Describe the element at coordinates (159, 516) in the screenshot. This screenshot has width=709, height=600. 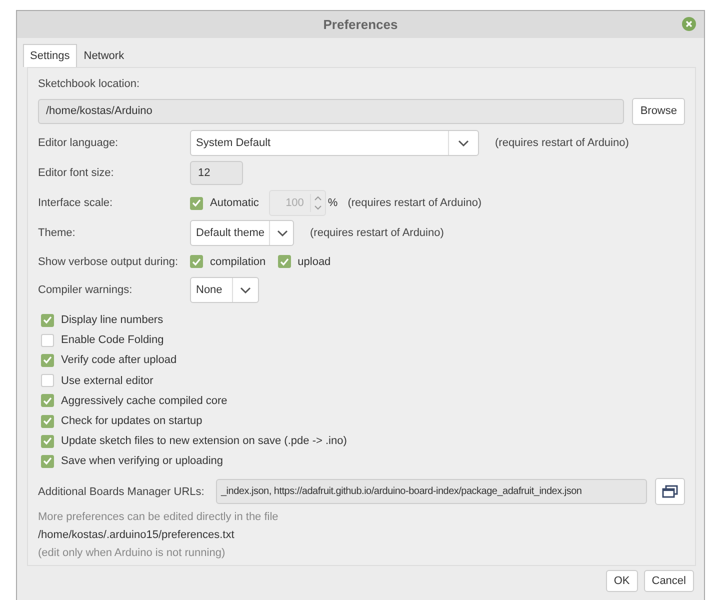
I see `info-text: More preferences can be edited directly in the file` at that location.